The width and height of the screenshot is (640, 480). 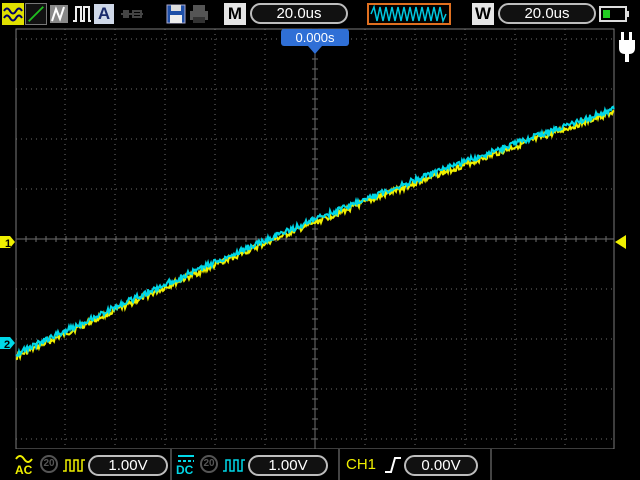 I want to click on ch2-ground-marker: 2, so click(x=7, y=344).